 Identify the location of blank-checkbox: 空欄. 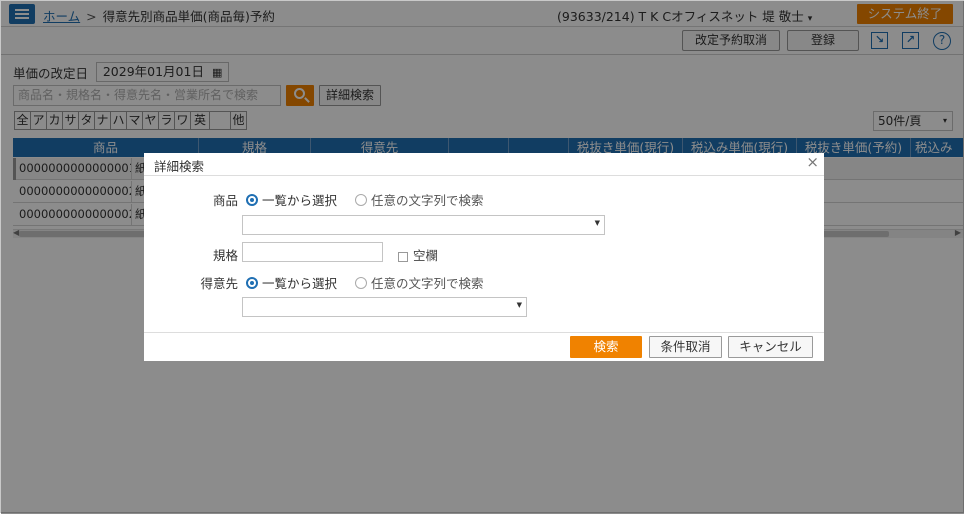
(418, 254).